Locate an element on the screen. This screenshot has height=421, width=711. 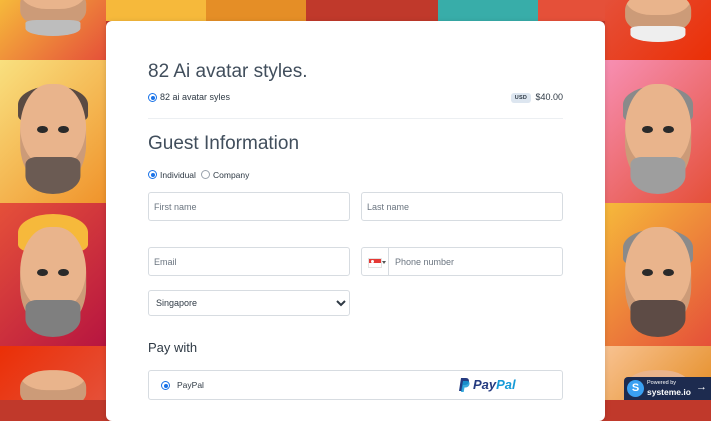
country-field: Singapore is located at coordinates (249, 303).